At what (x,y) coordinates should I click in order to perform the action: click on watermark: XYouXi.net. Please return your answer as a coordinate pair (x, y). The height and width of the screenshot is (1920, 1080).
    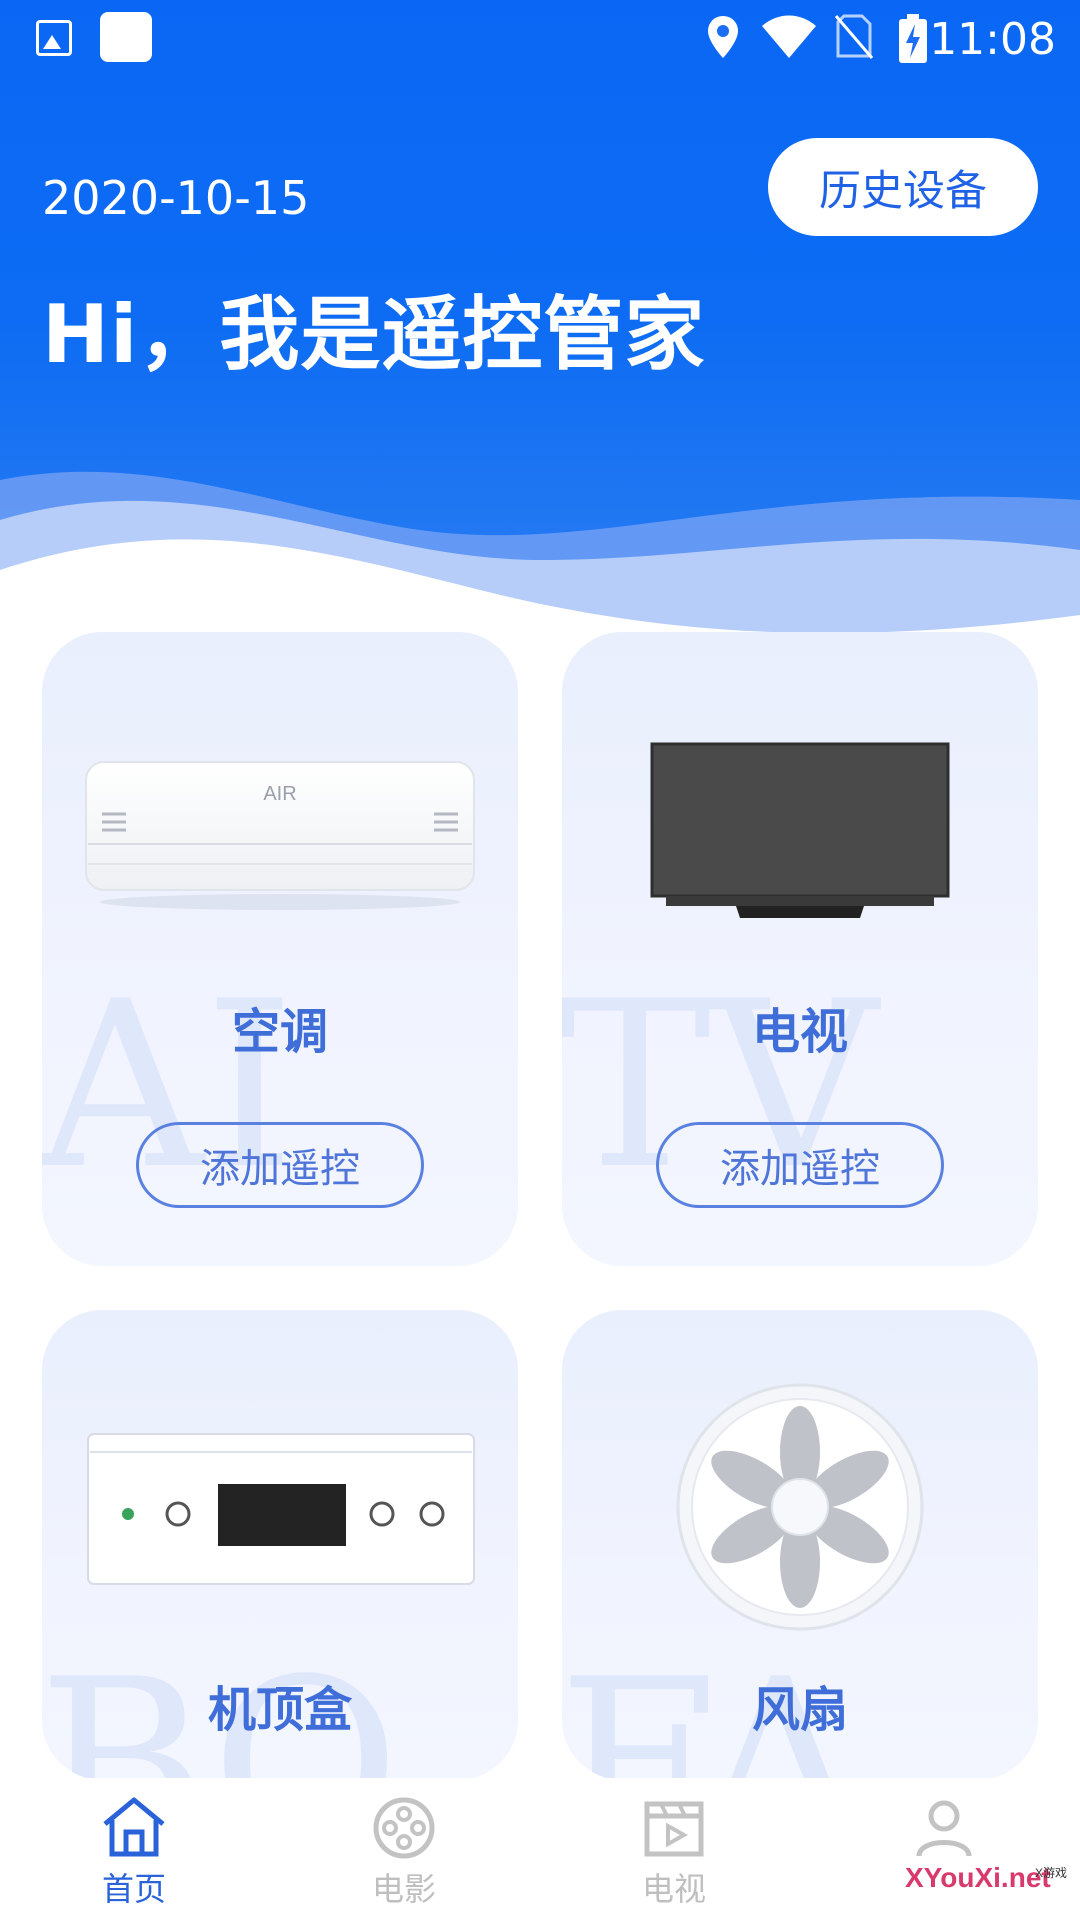
    Looking at the image, I should click on (978, 1877).